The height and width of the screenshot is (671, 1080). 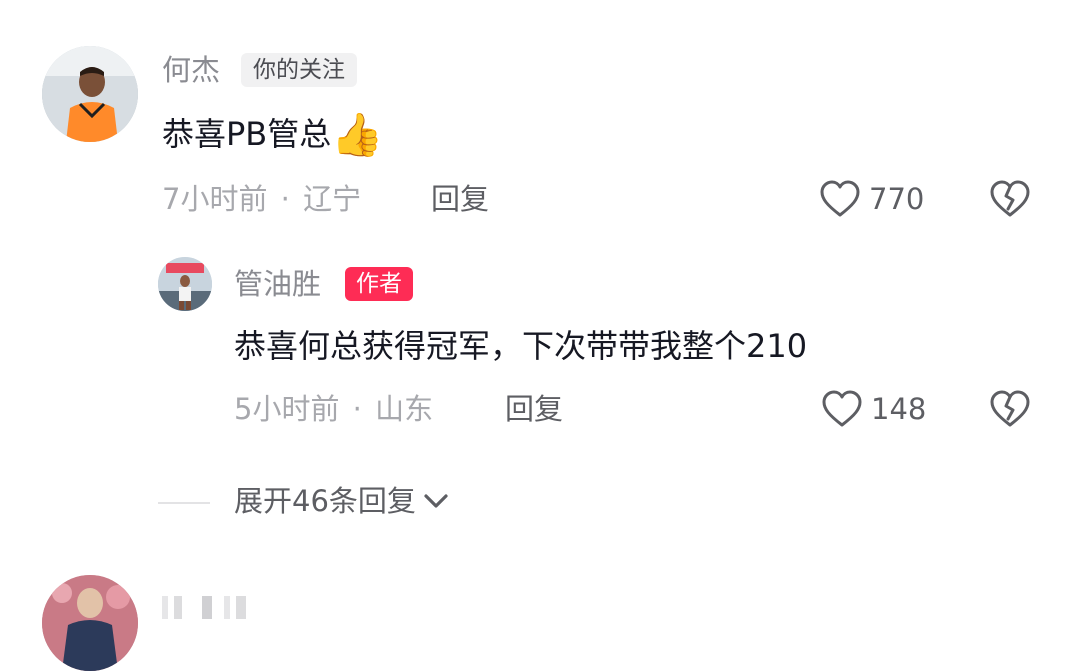 I want to click on replier-username: 管油胜, so click(x=277, y=284).